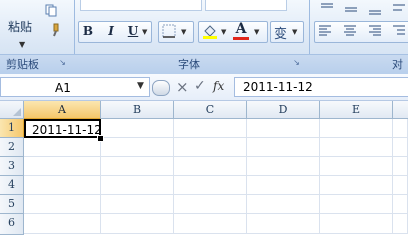 The image size is (408, 240). What do you see at coordinates (75, 87) in the screenshot?
I see `name-box: A1 ▼` at bounding box center [75, 87].